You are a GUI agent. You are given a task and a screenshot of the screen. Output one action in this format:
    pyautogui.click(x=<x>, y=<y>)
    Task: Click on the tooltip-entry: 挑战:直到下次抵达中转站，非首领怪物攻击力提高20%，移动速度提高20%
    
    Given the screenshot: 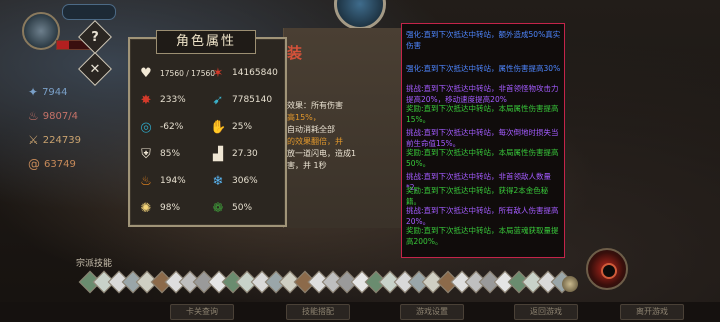 What is the action you would take?
    pyautogui.click(x=484, y=94)
    